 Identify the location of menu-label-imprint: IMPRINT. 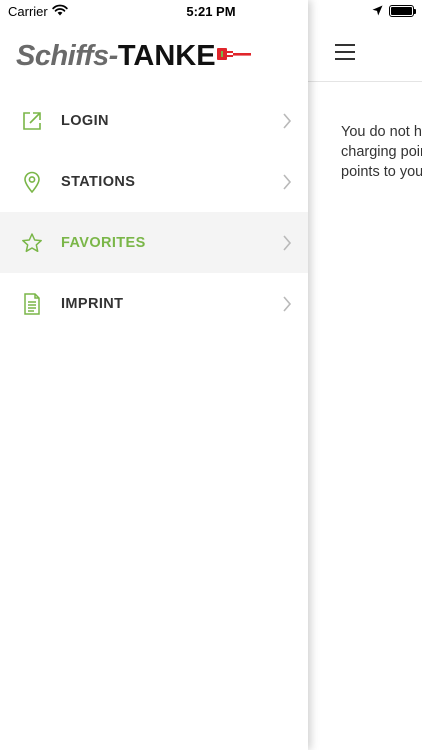
(92, 303).